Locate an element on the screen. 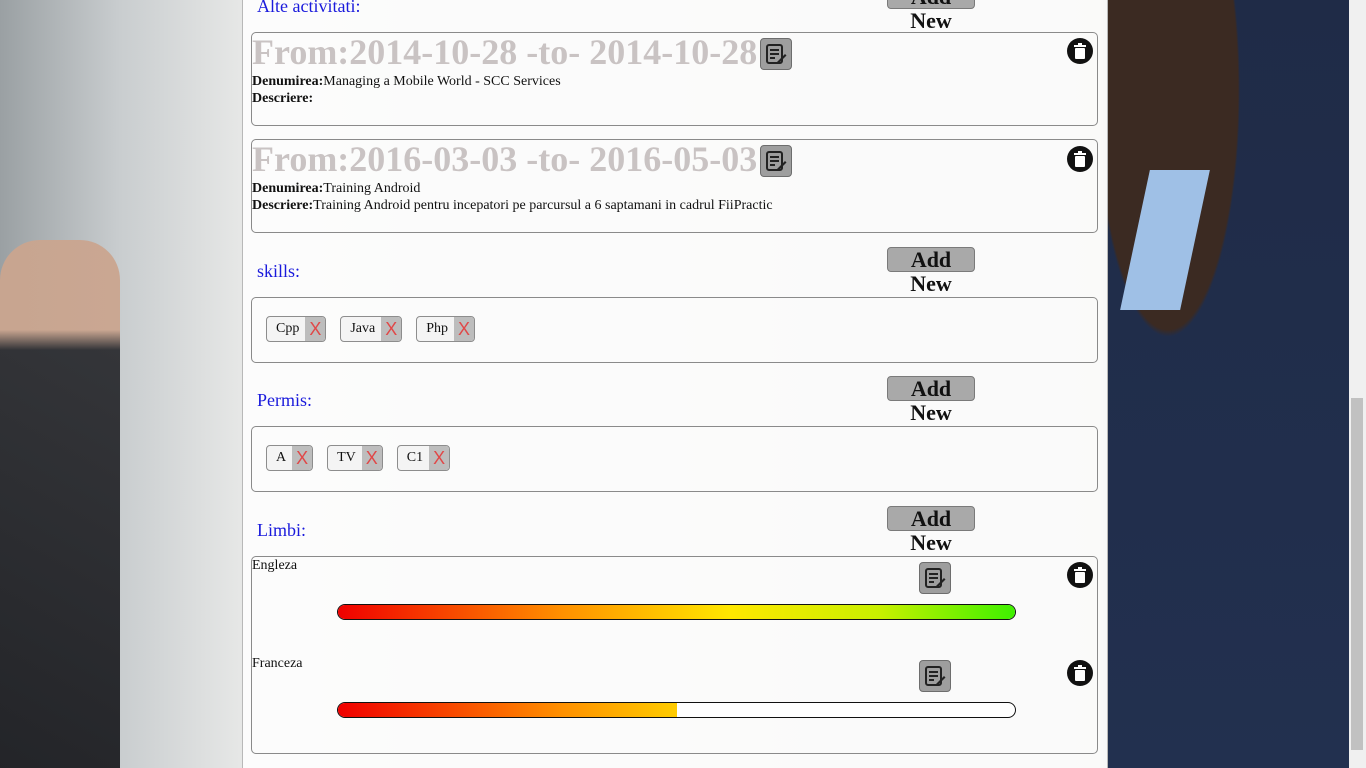 The image size is (1366, 768). activity-date-range: From:2014-10-28 -to- 2014-10-28 is located at coordinates (505, 52).